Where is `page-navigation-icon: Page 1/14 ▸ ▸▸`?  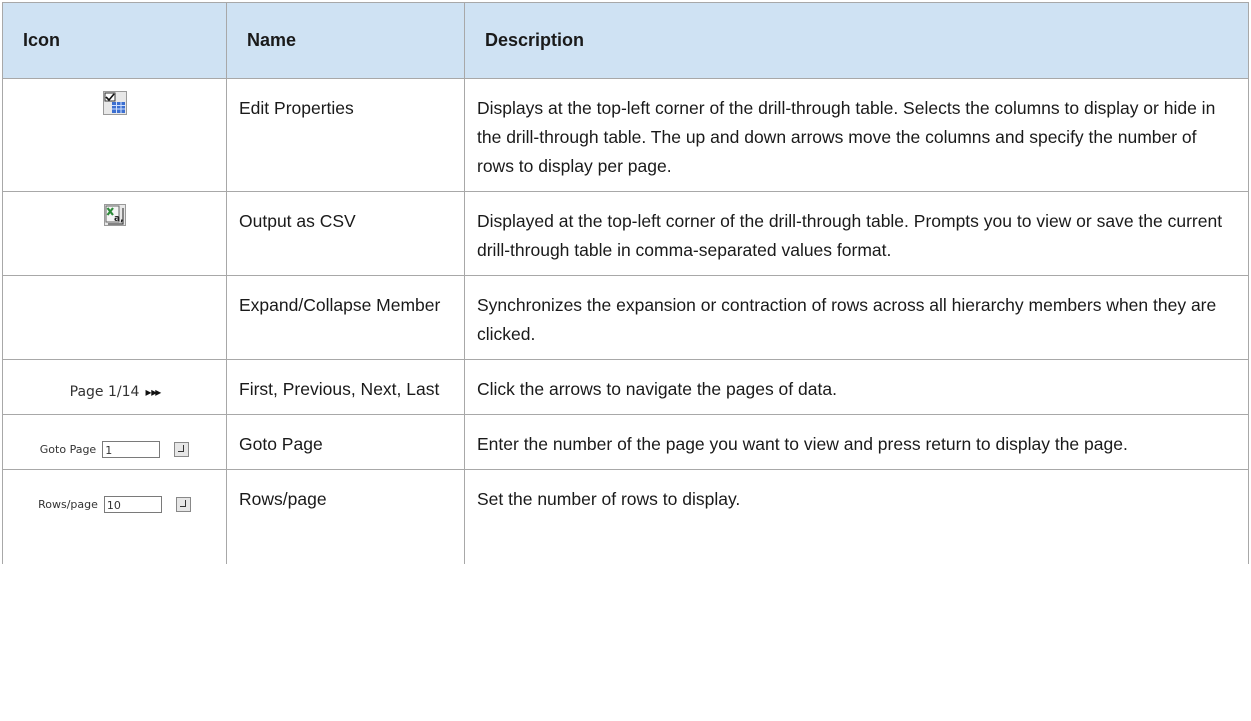
page-navigation-icon: Page 1/14 ▸ ▸▸ is located at coordinates (115, 392).